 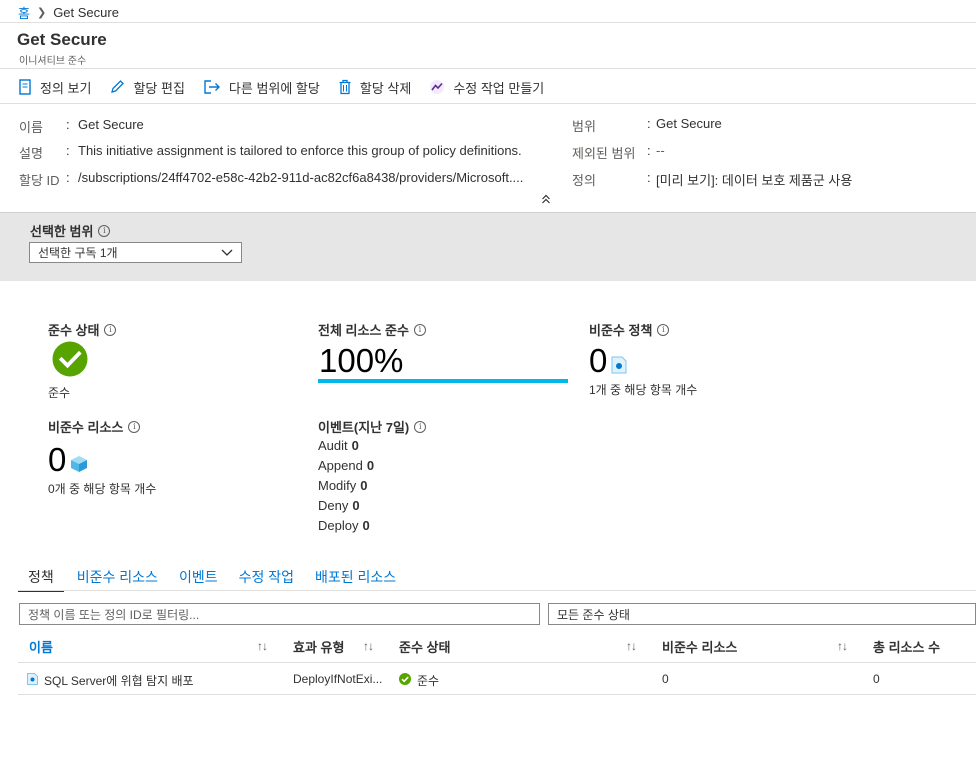 What do you see at coordinates (31, 127) in the screenshot?
I see `detail-label: 이름` at bounding box center [31, 127].